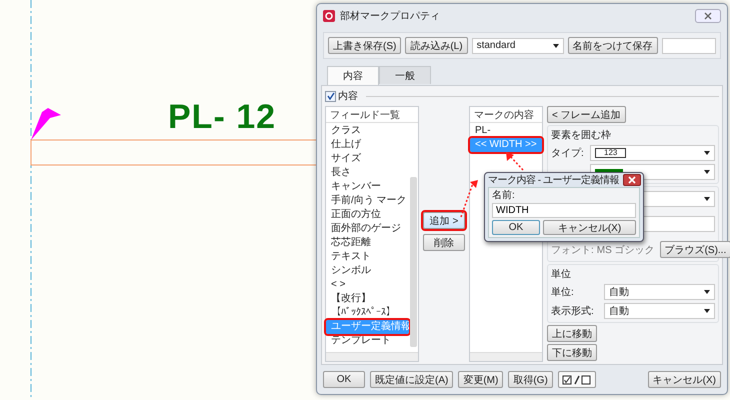  Describe the element at coordinates (553, 180) in the screenshot. I see `popup-title: マーク内容 - ユーザー定義情報` at that location.